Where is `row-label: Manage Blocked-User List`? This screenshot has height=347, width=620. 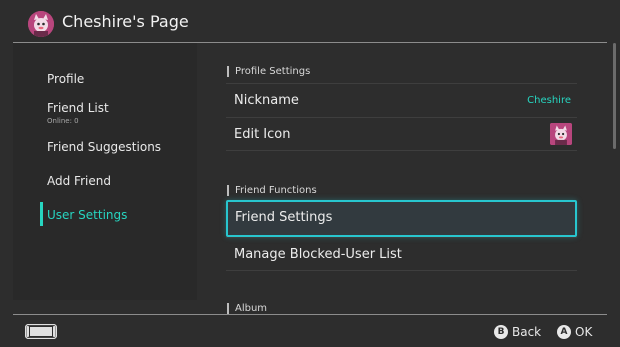
row-label: Manage Blocked-User List is located at coordinates (318, 254).